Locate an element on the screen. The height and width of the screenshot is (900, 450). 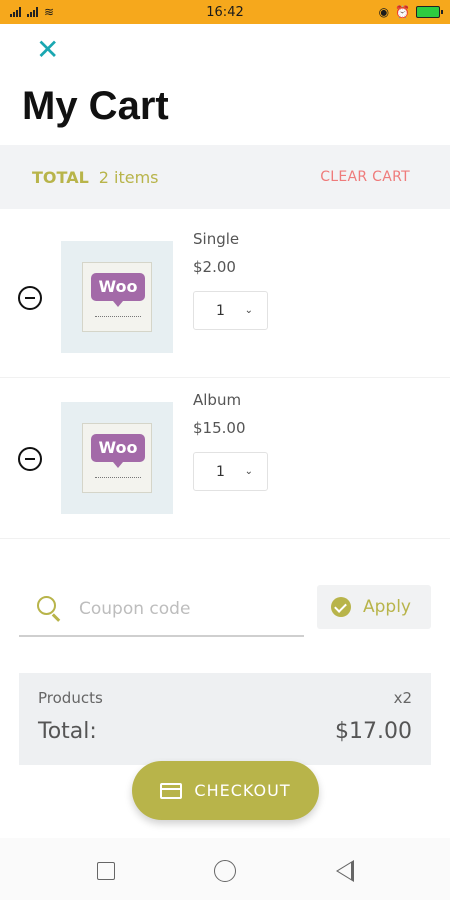
products-label: Products is located at coordinates (70, 698).